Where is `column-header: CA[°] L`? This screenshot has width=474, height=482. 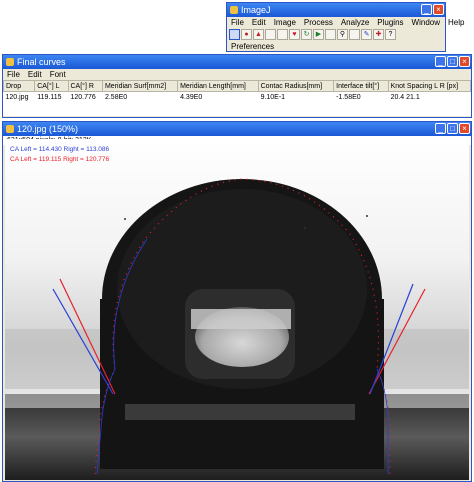
column-header: CA[°] L is located at coordinates (51, 86).